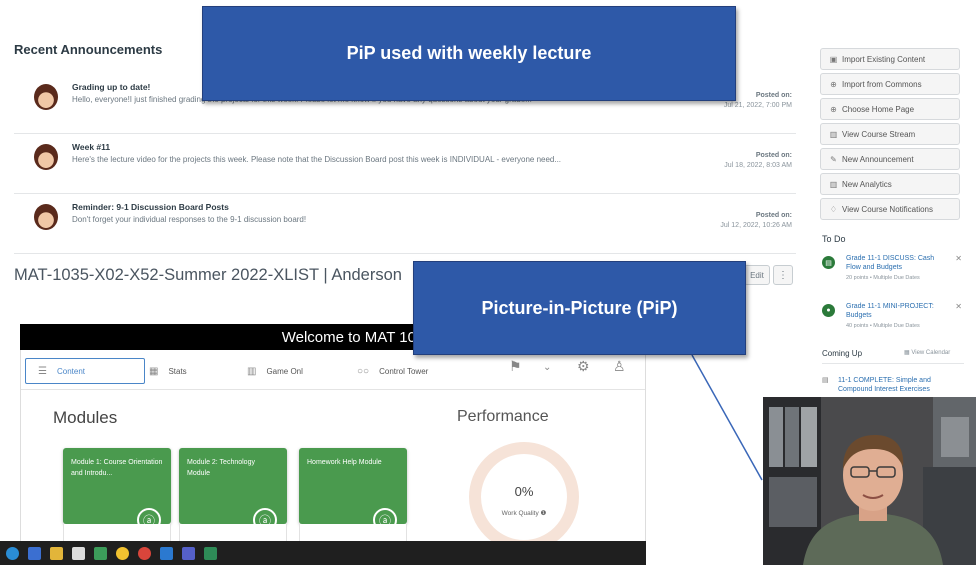 The height and width of the screenshot is (565, 976). Describe the element at coordinates (188, 553) in the screenshot. I see `teams-icon` at that location.